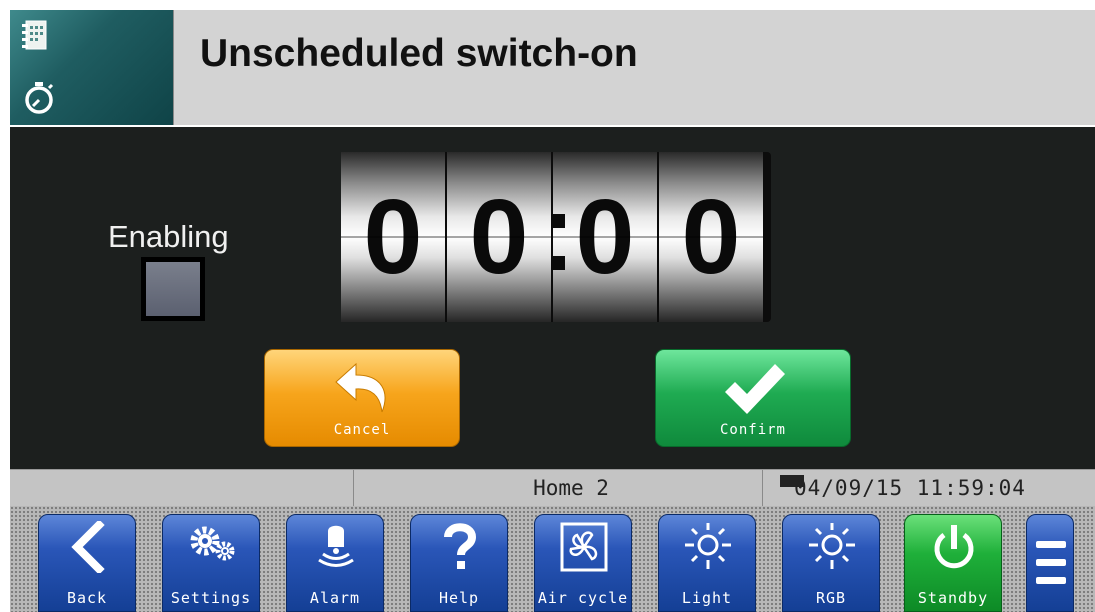  I want to click on alarm-button: Alarm, so click(335, 563).